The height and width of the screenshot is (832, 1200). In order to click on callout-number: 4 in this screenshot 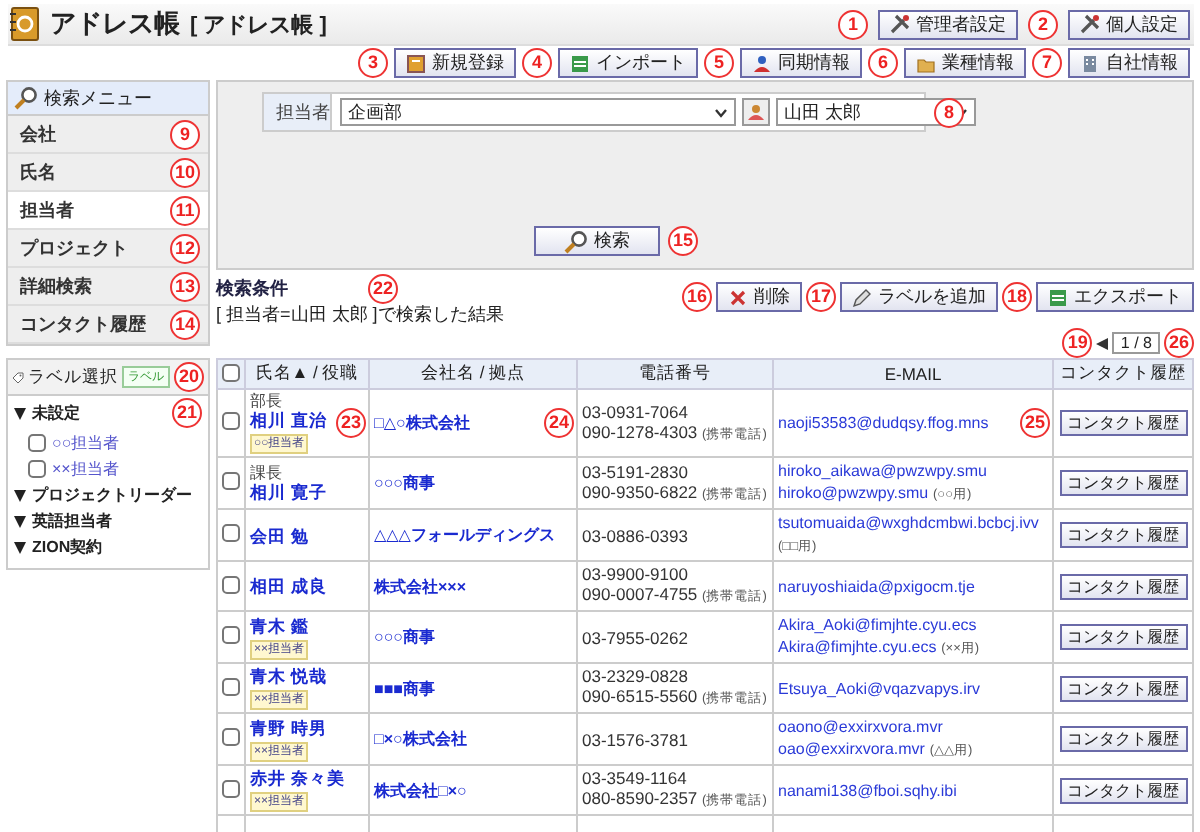, I will do `click(537, 63)`.